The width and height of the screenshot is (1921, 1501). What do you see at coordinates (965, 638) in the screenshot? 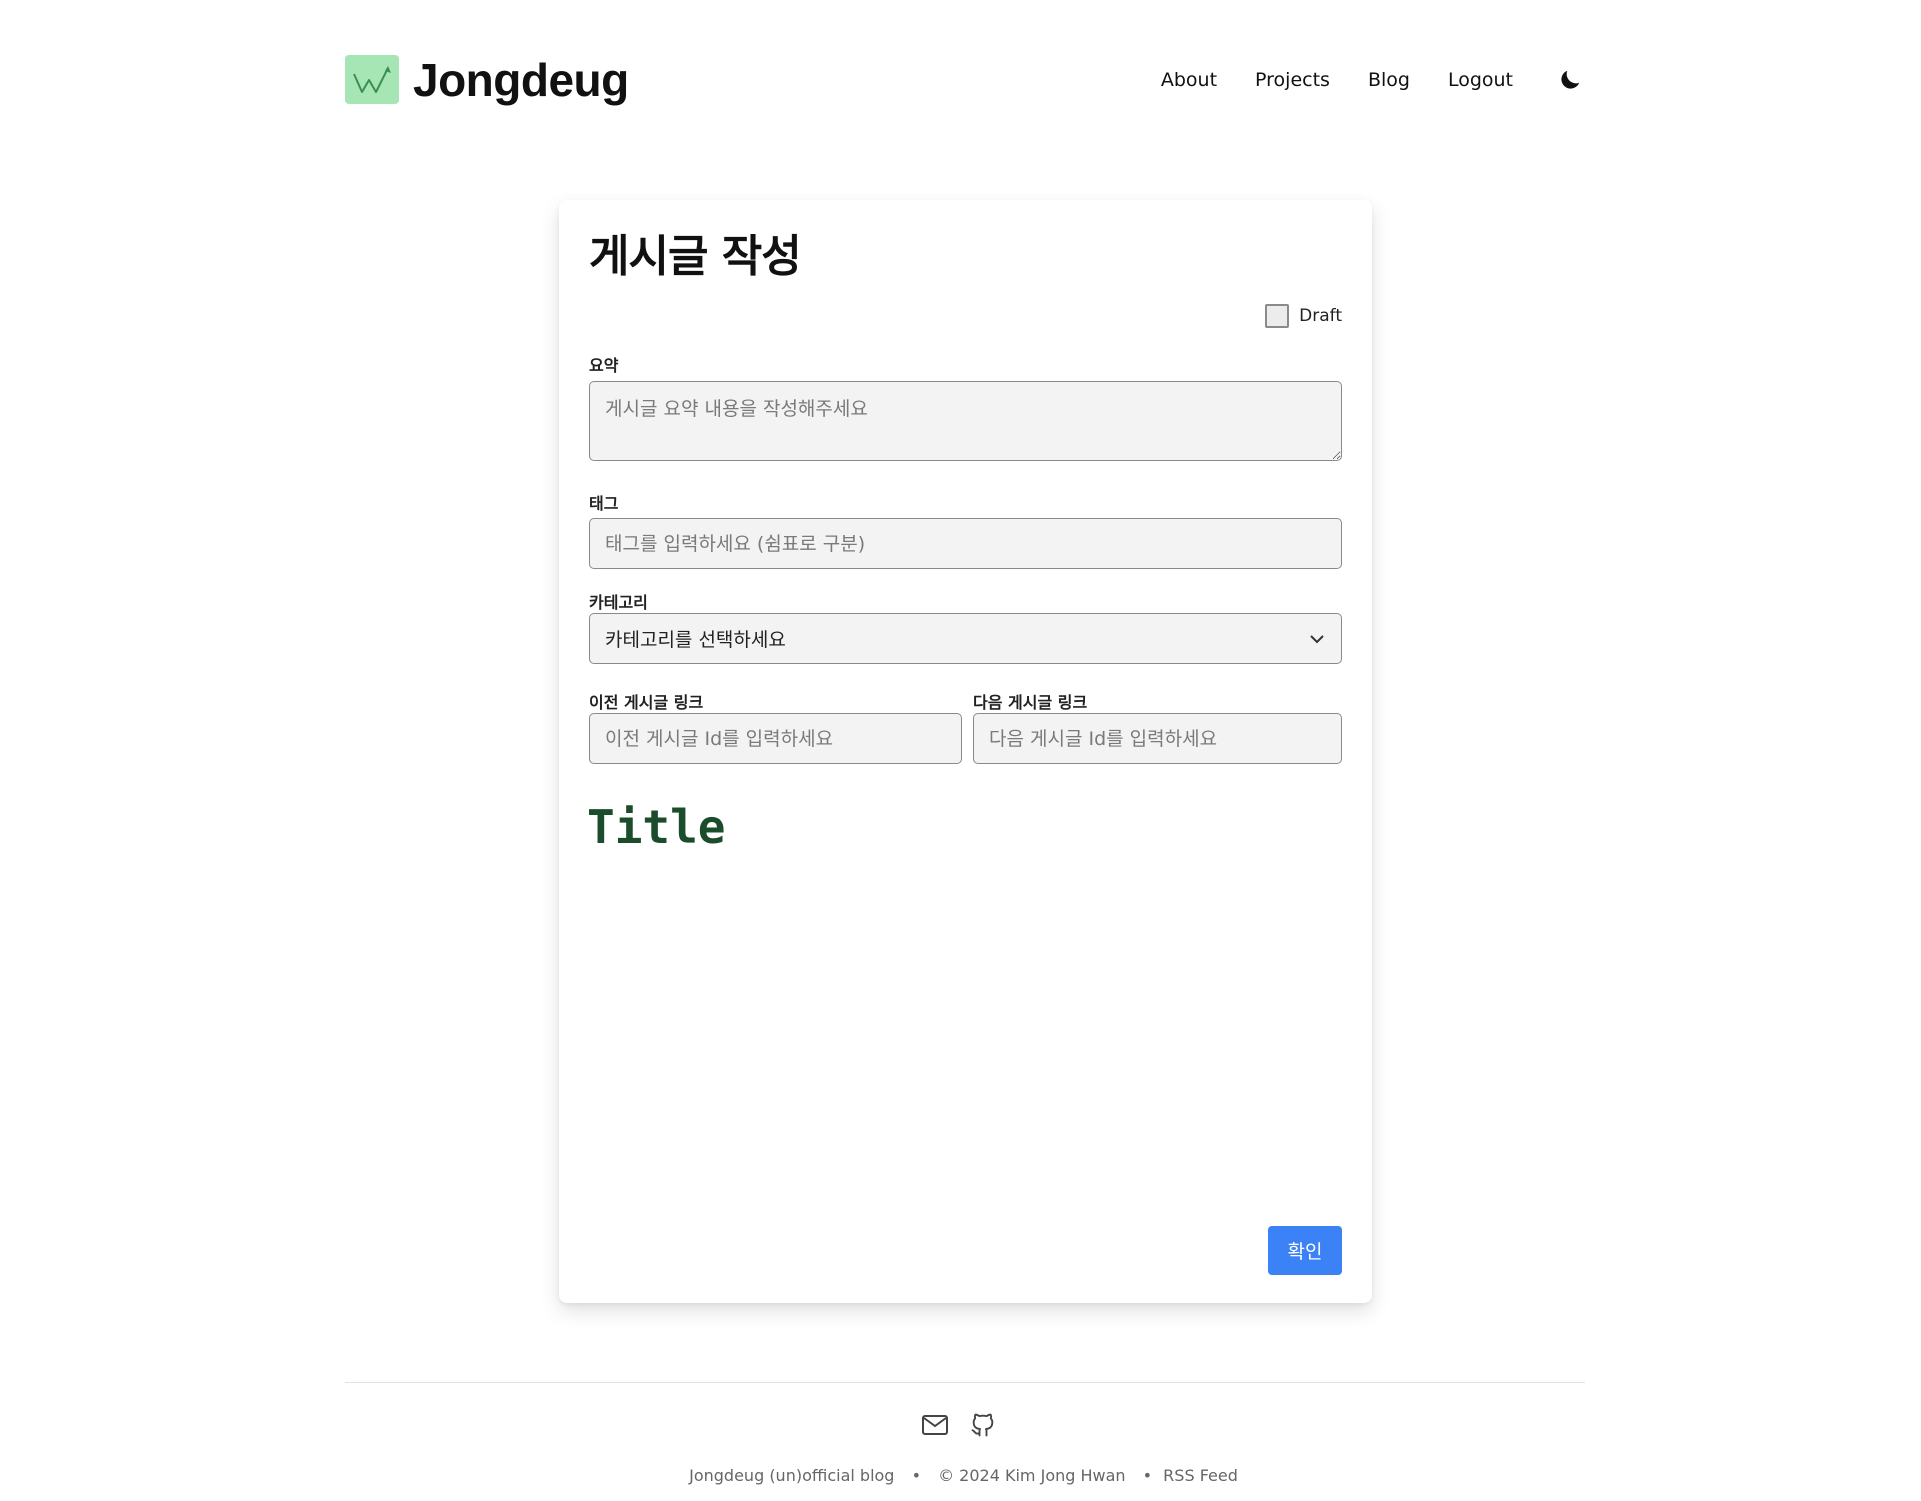
I see `category-select: 카테고리를 선택하세요` at bounding box center [965, 638].